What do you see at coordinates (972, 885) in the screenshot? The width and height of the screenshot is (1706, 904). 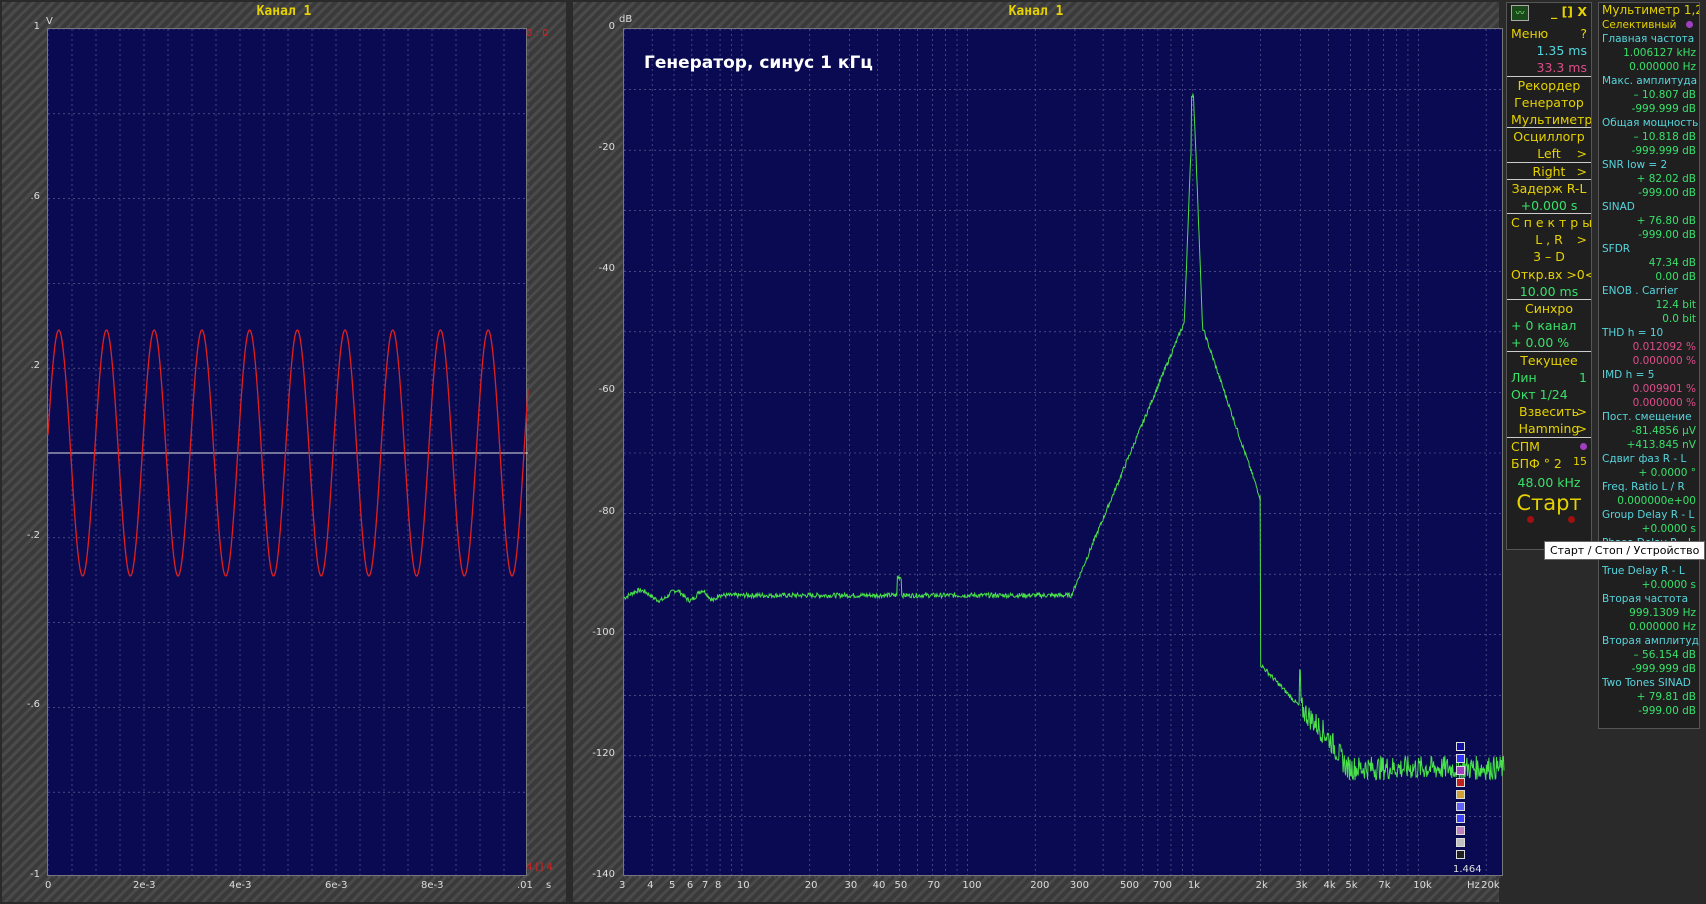 I see `x-tick-label: 100` at bounding box center [972, 885].